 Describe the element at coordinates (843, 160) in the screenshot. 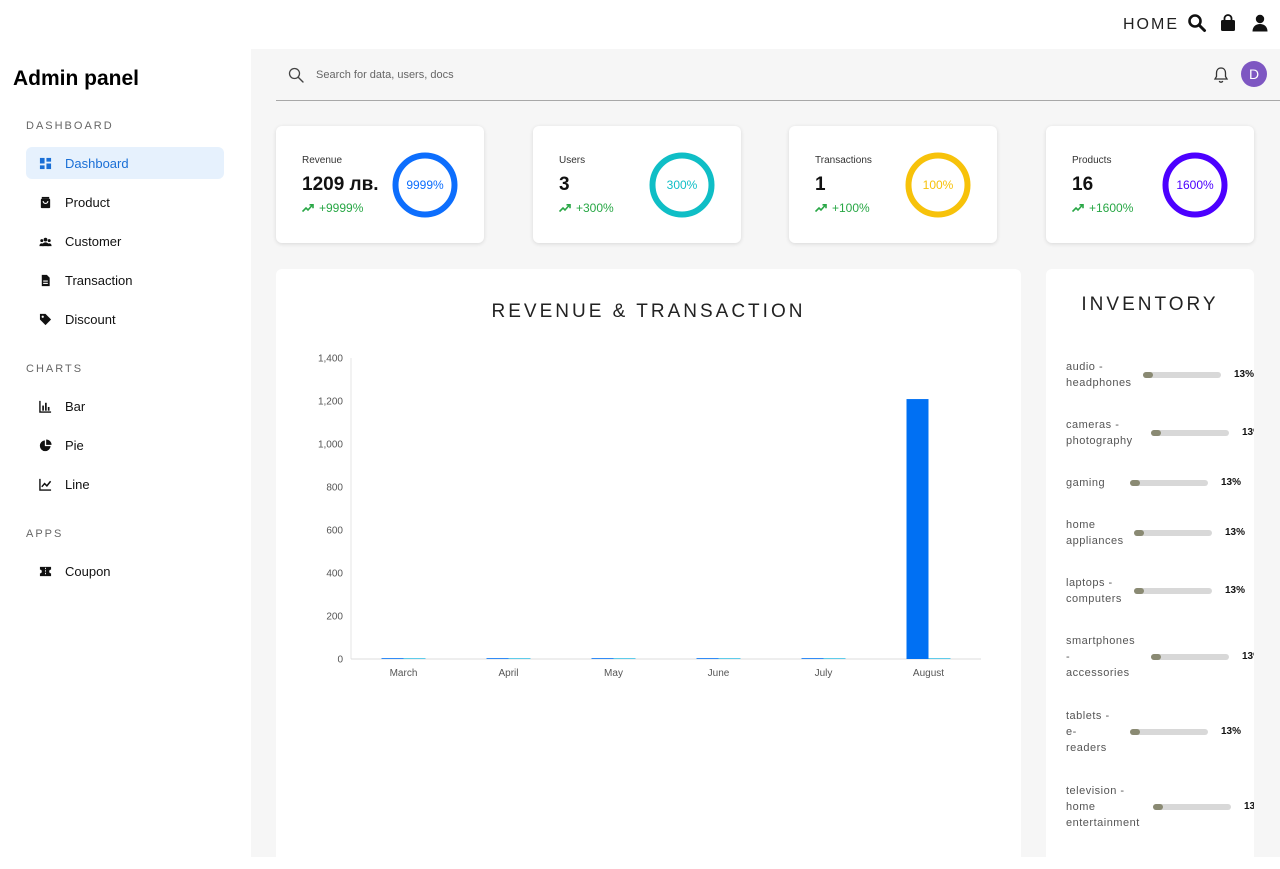

I see `stat-label: Transactions` at that location.